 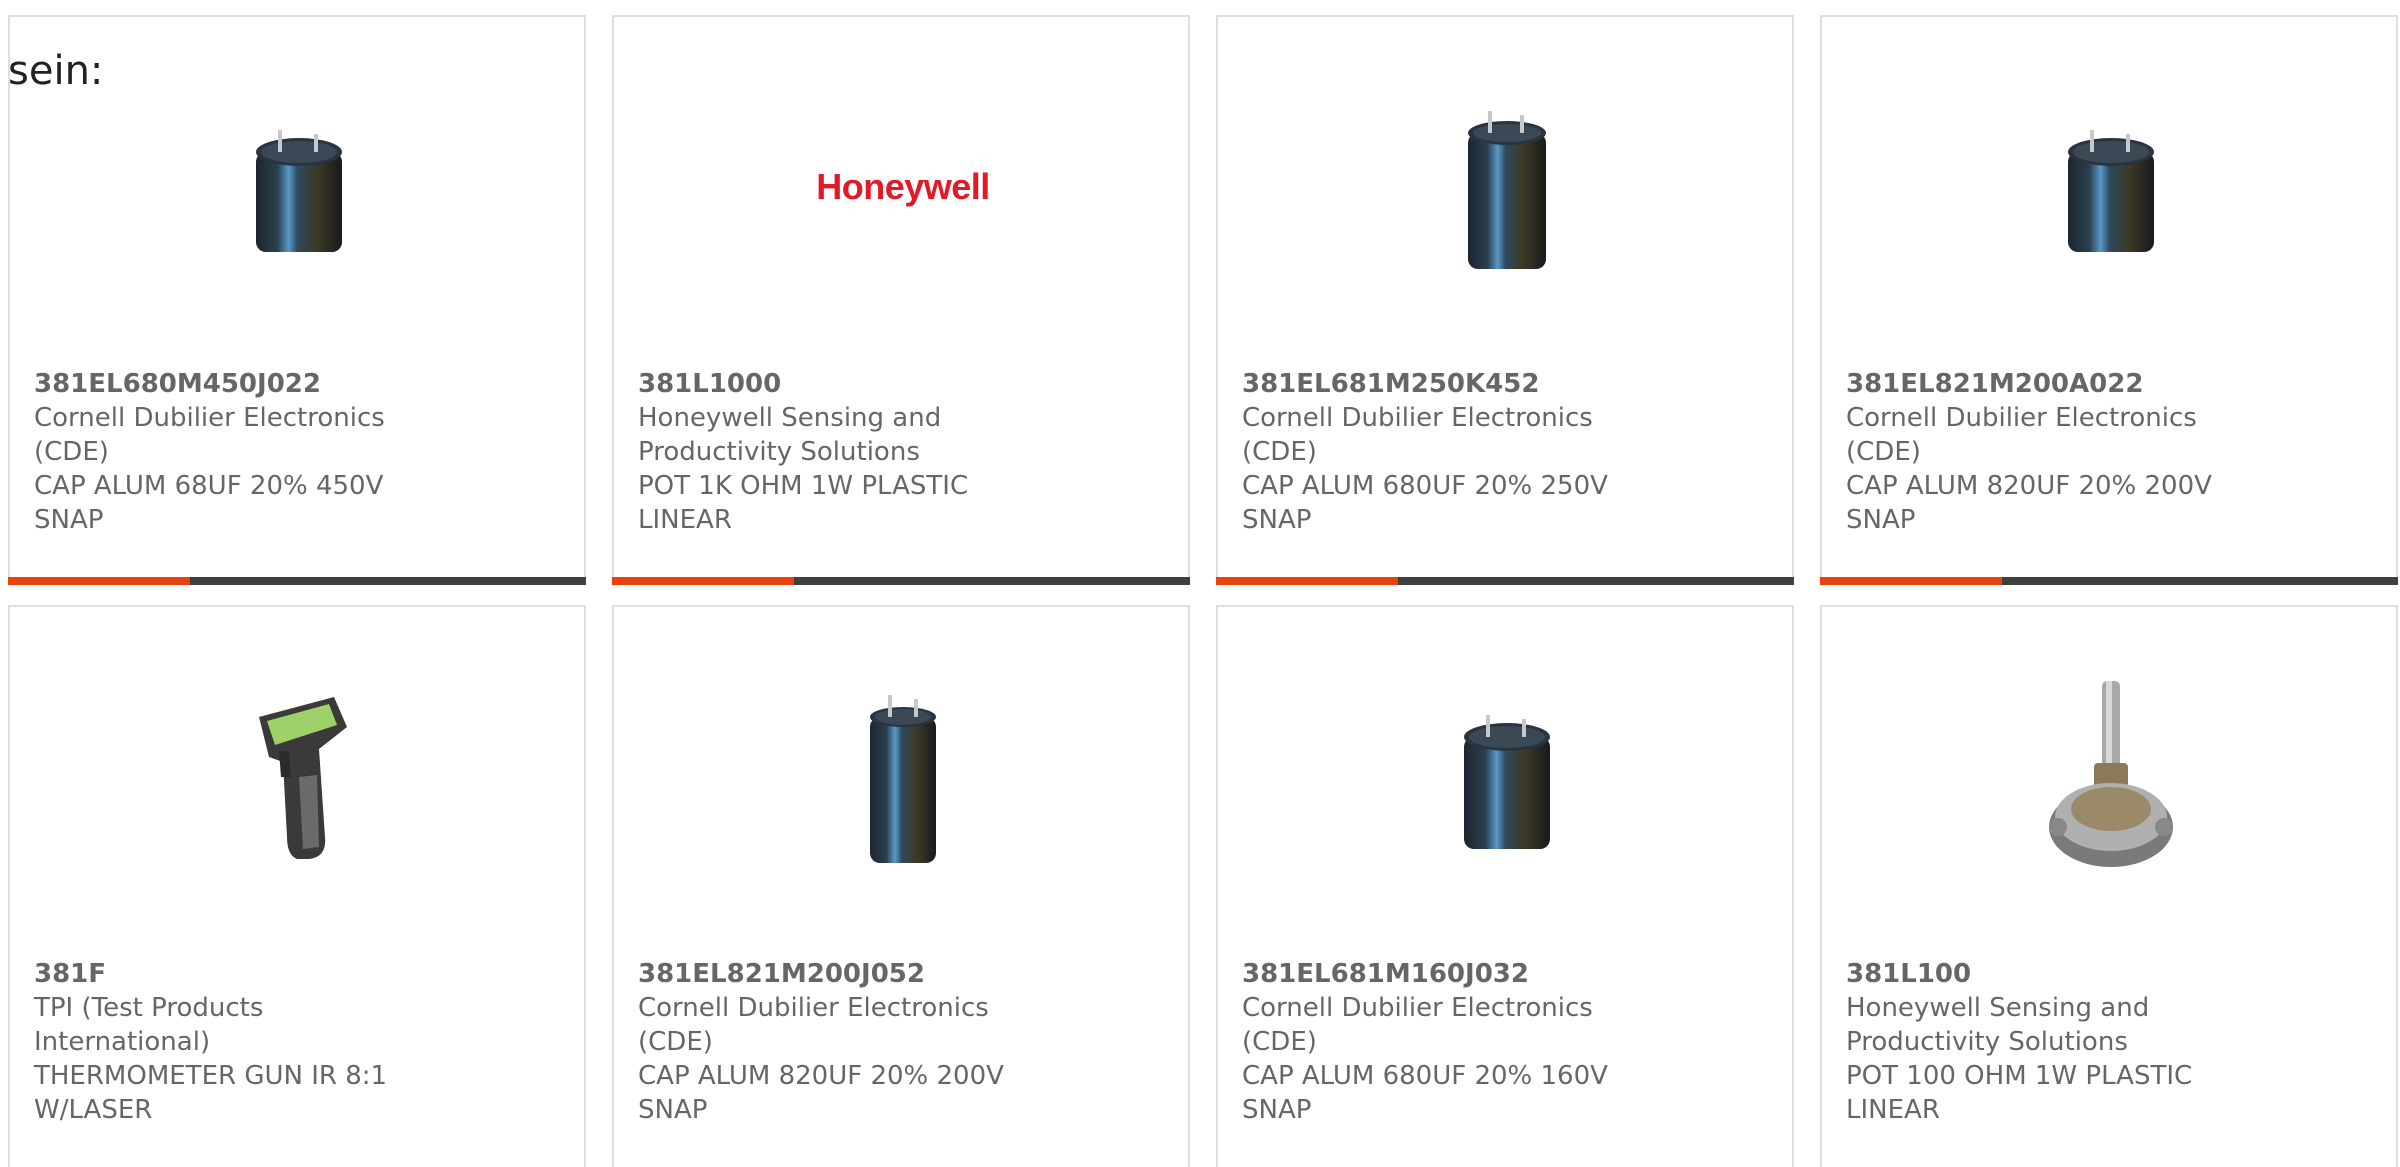 I want to click on honeywell-logo: Honeywell, so click(x=903, y=187).